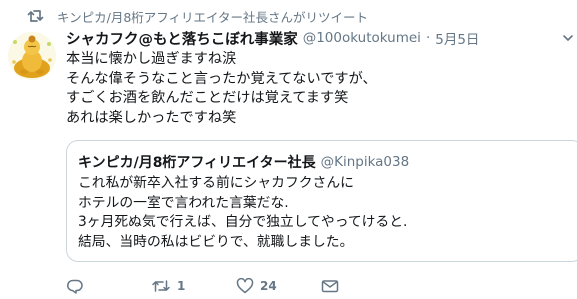 Image resolution: width=577 pixels, height=299 pixels. I want to click on tweet-actions: 1 24, so click(236, 286).